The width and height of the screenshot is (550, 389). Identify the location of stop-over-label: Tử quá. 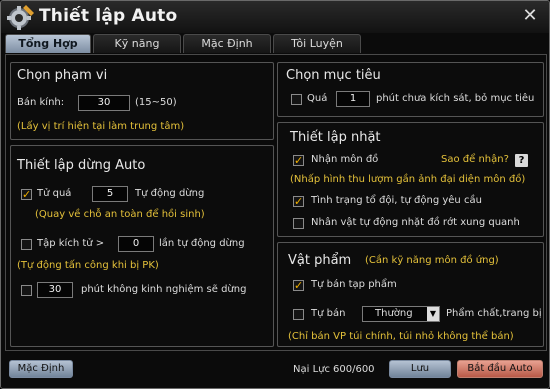
(54, 193).